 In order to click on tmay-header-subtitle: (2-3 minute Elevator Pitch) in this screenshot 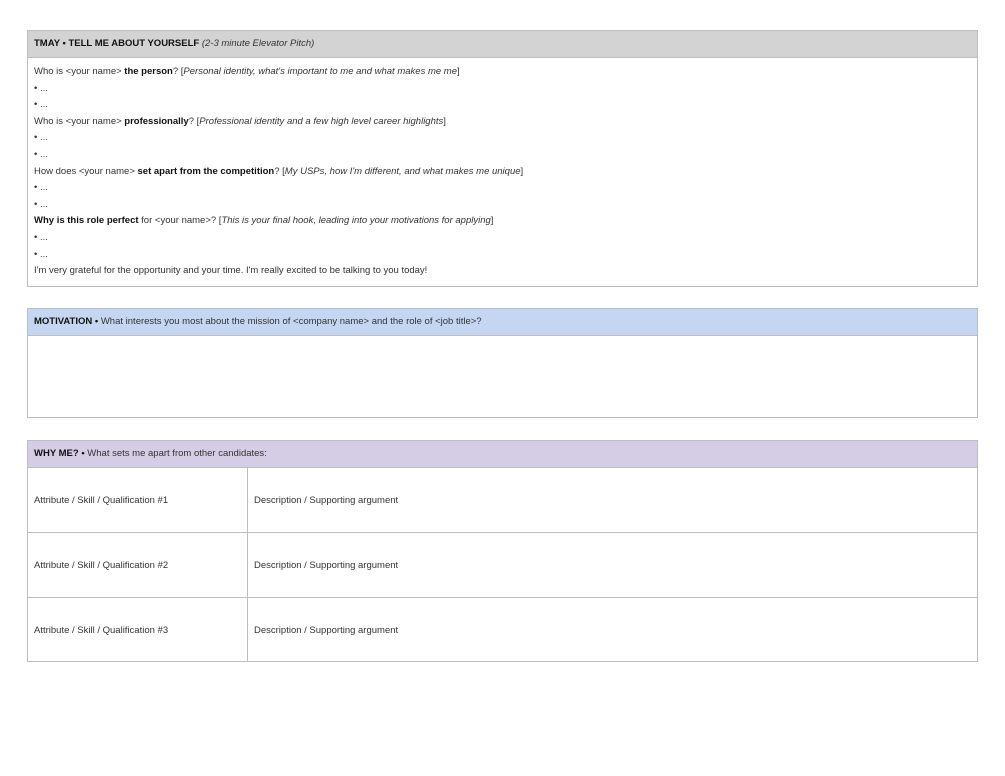, I will do `click(258, 43)`.